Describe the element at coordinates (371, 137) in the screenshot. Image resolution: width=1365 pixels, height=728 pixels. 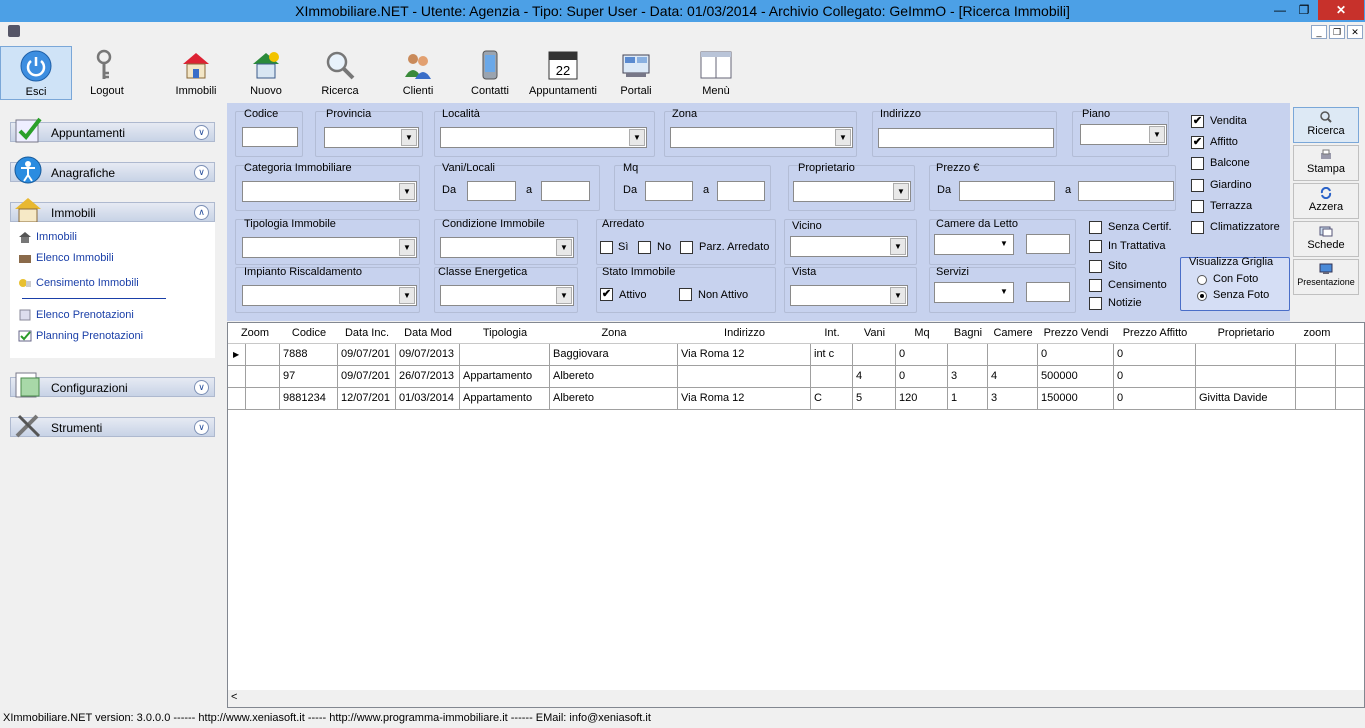
I see `provincia-select: ▼` at that location.